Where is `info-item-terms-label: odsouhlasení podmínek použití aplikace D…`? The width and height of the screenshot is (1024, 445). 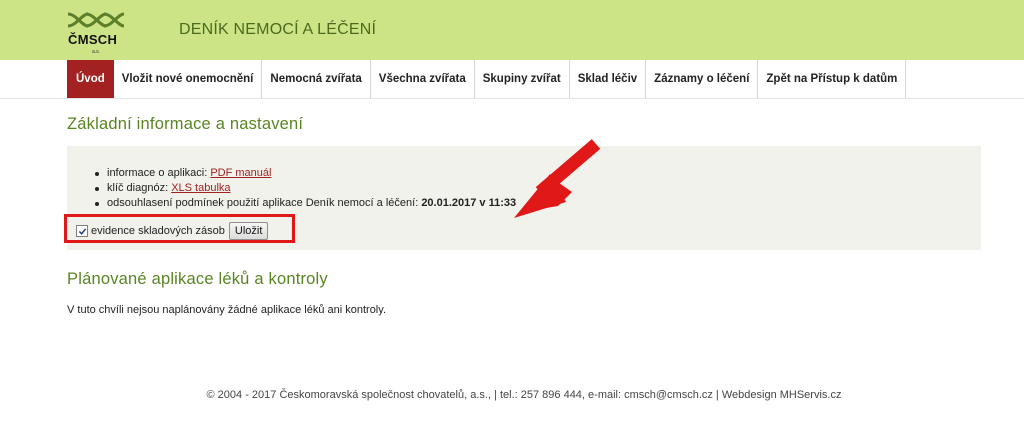 info-item-terms-label: odsouhlasení podmínek použití aplikace D… is located at coordinates (264, 203).